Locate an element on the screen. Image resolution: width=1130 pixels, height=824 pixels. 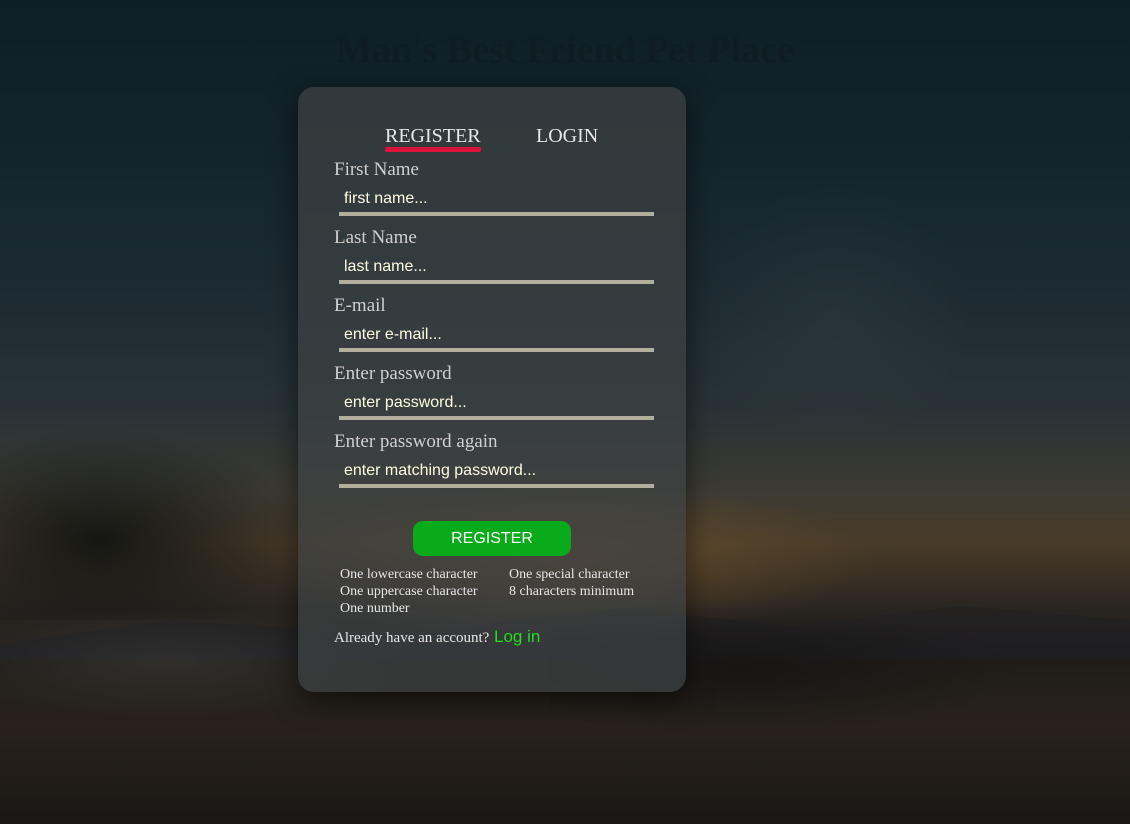
tab-login: LOGIN is located at coordinates (567, 136).